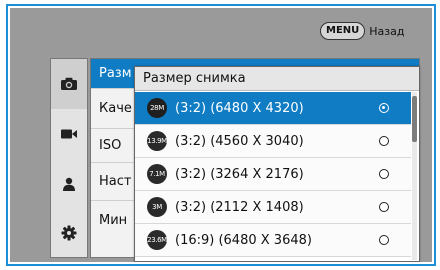  Describe the element at coordinates (239, 108) in the screenshot. I see `option-label: (3:2) (6480 X 4320)` at that location.